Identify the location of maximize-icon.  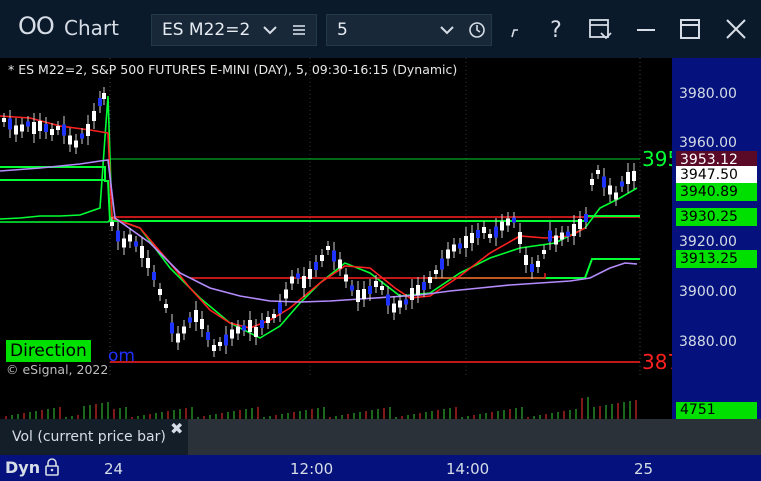
(690, 29).